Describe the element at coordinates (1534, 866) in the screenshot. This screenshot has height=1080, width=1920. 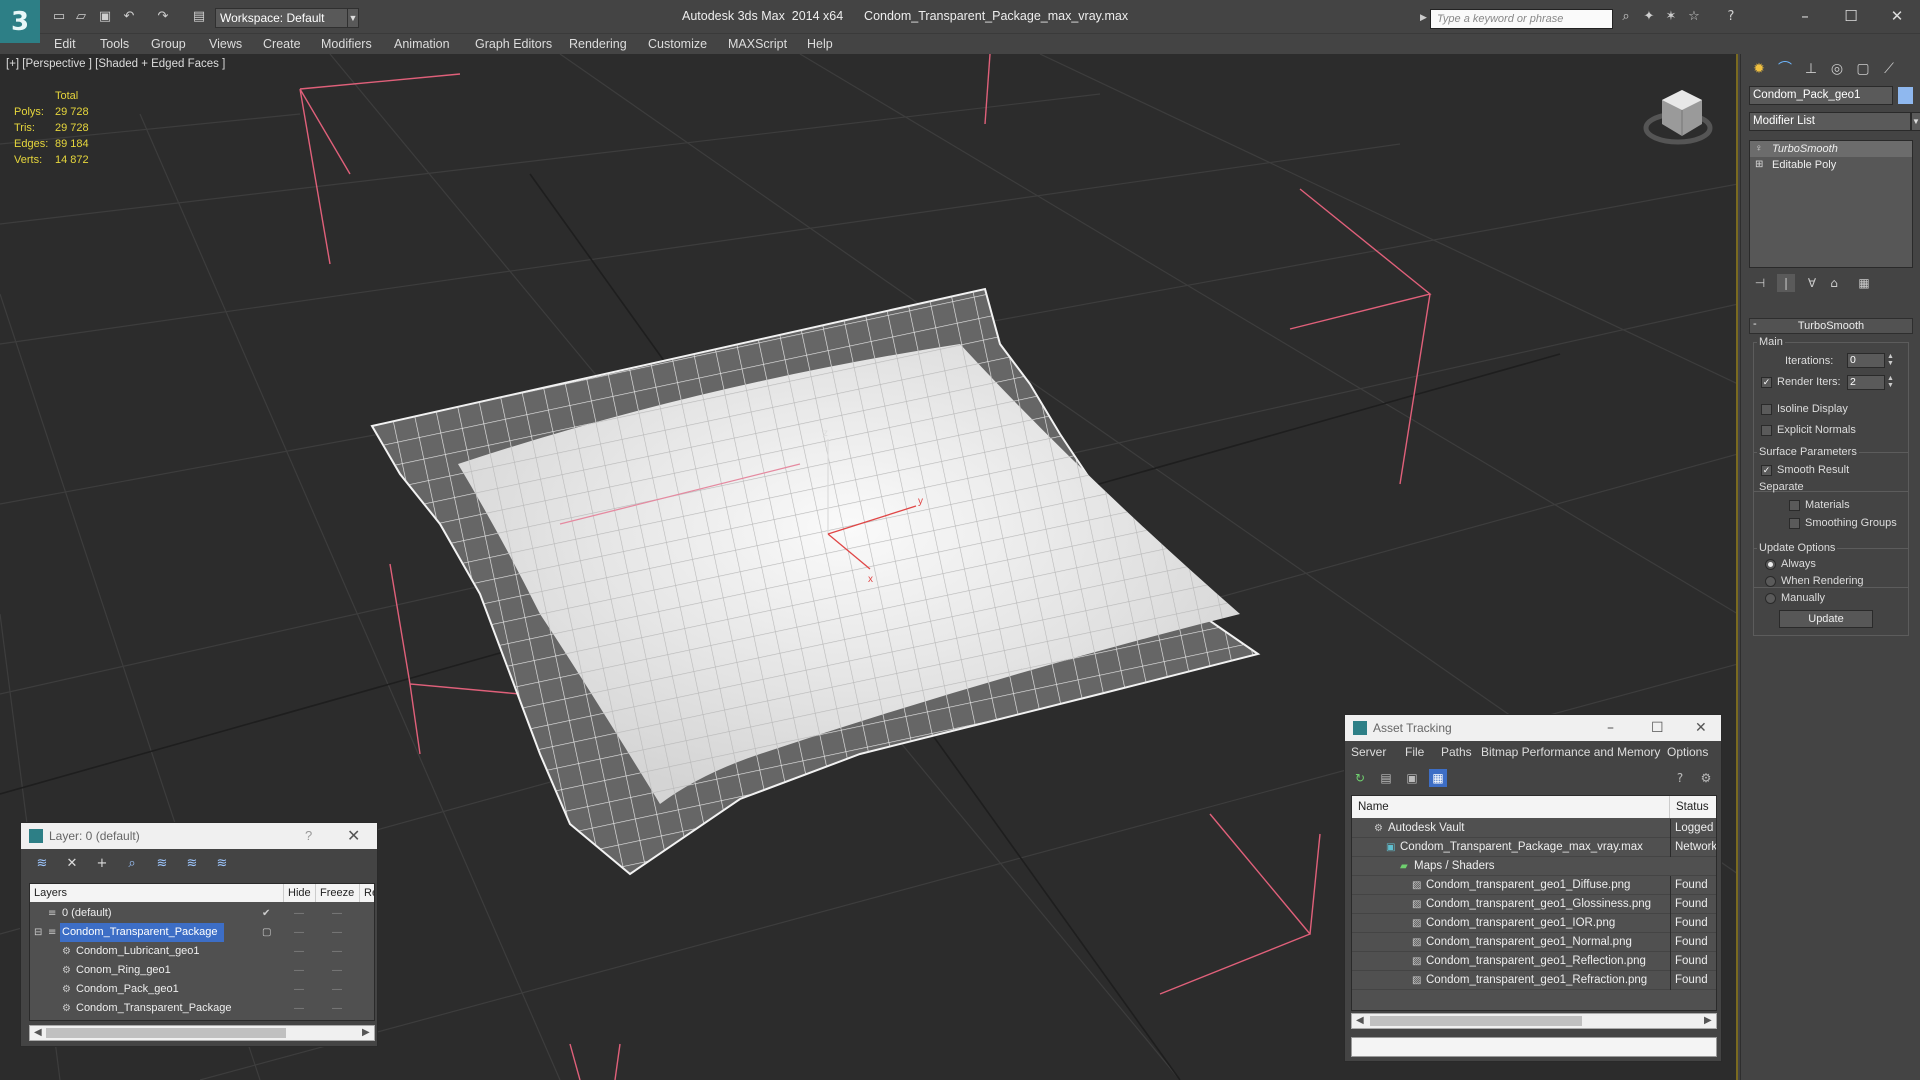
I see `asset-row: ▰ Maps / Shaders` at that location.